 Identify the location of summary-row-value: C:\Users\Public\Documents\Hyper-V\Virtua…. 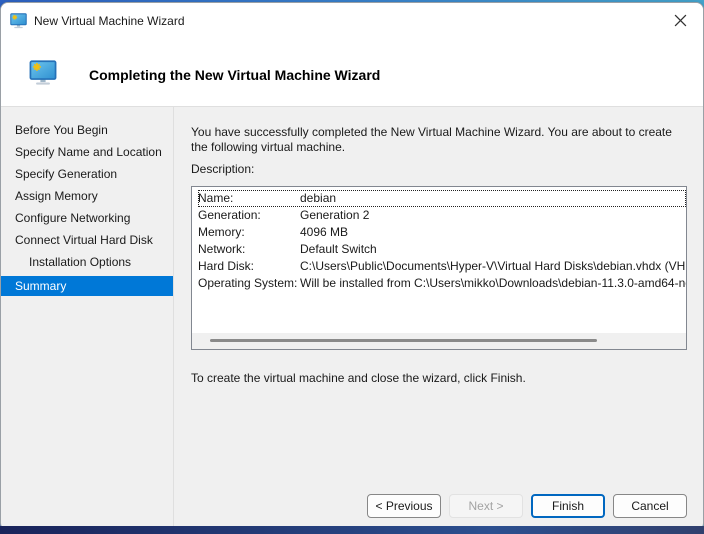
(493, 266).